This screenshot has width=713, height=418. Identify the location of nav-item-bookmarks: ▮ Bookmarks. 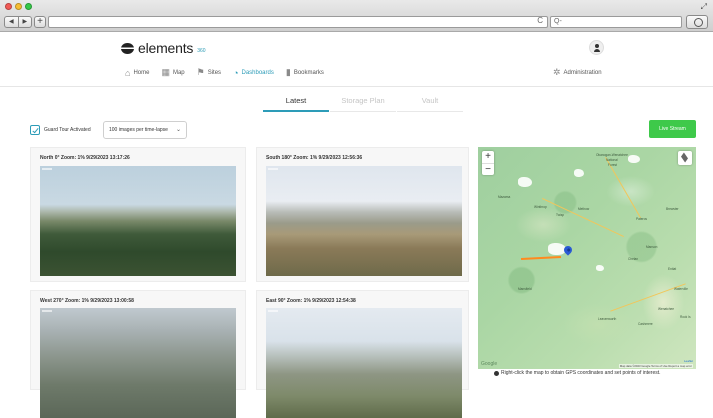
(305, 72).